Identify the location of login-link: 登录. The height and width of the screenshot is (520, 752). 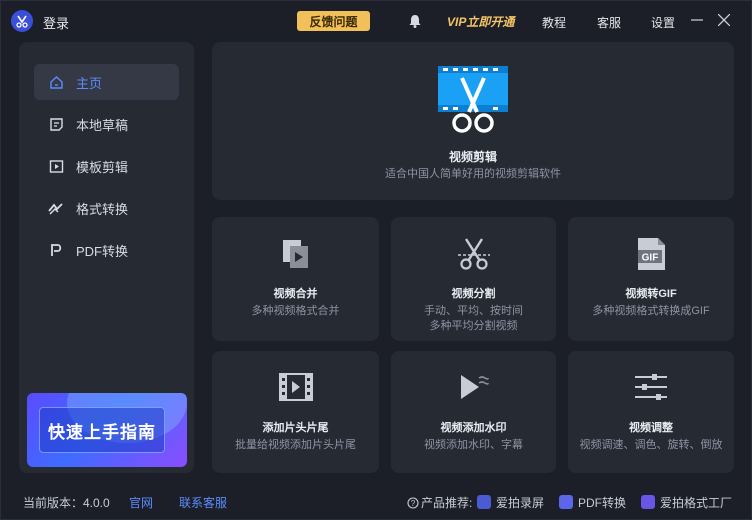
(56, 22).